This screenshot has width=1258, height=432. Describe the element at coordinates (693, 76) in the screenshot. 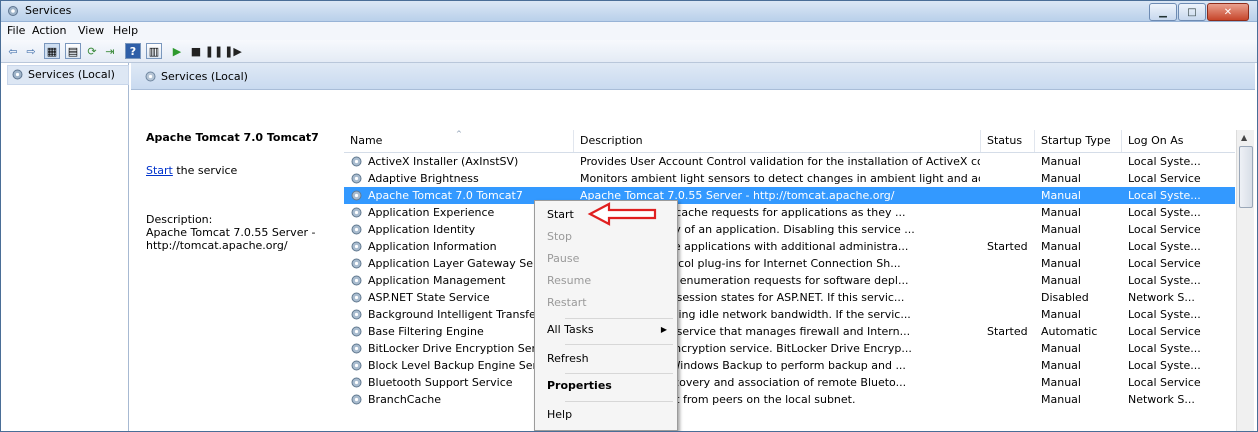

I see `pane-header: Services (Local)` at that location.